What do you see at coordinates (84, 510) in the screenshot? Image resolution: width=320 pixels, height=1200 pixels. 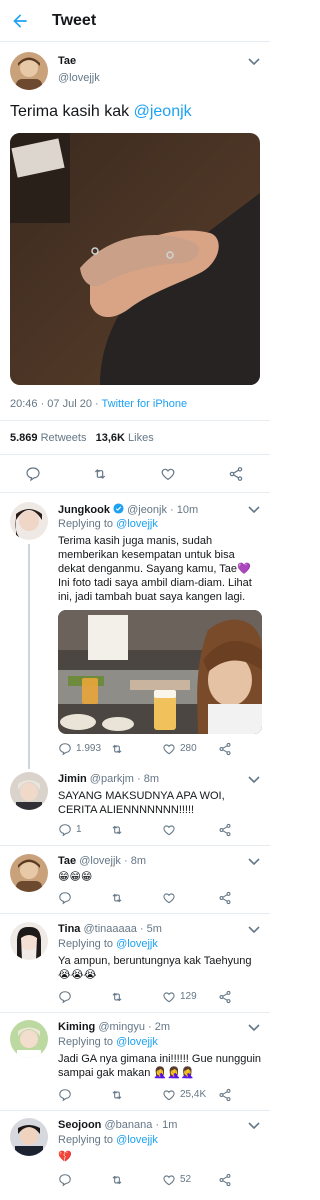 I see `reply-author-name: Jungkook` at bounding box center [84, 510].